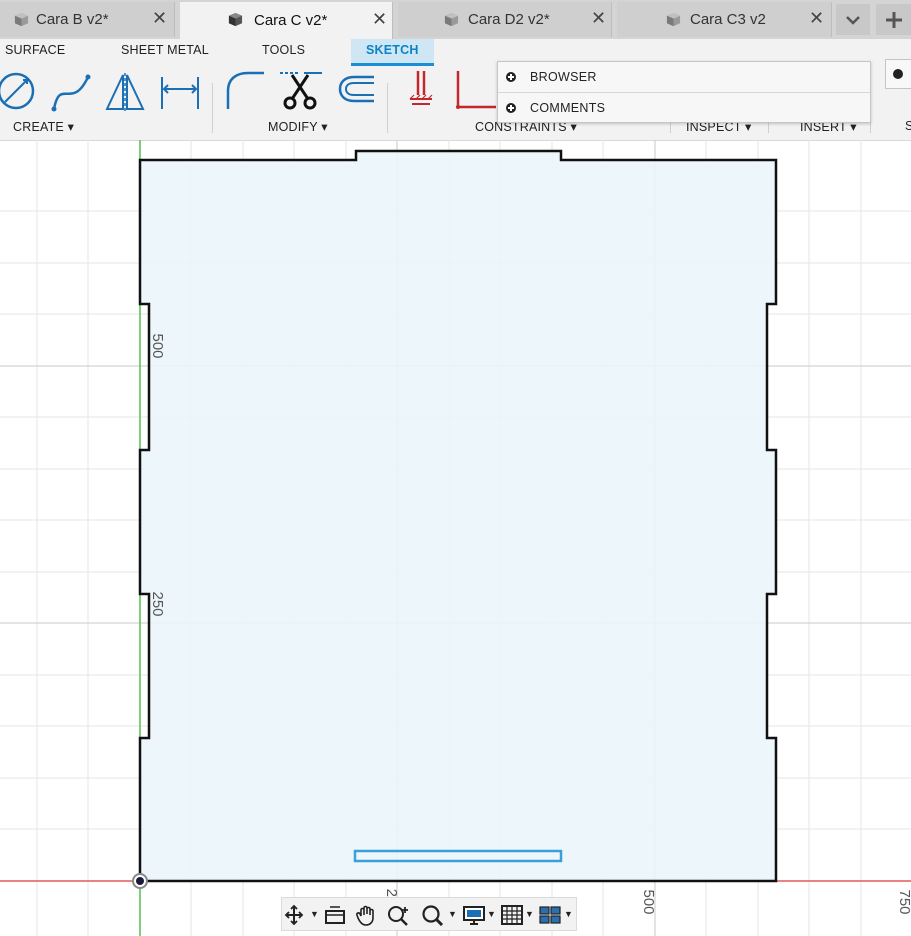 This screenshot has height=936, width=911. Describe the element at coordinates (35, 50) in the screenshot. I see `workspace-tab-surface: SURFACE` at that location.